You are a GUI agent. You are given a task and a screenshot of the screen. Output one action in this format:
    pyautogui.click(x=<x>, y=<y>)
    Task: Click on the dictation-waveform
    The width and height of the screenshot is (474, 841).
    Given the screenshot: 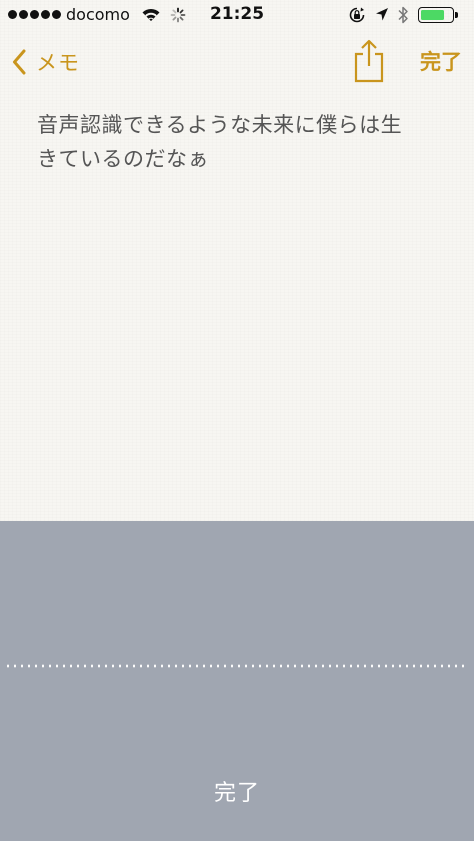 What is the action you would take?
    pyautogui.click(x=235, y=666)
    